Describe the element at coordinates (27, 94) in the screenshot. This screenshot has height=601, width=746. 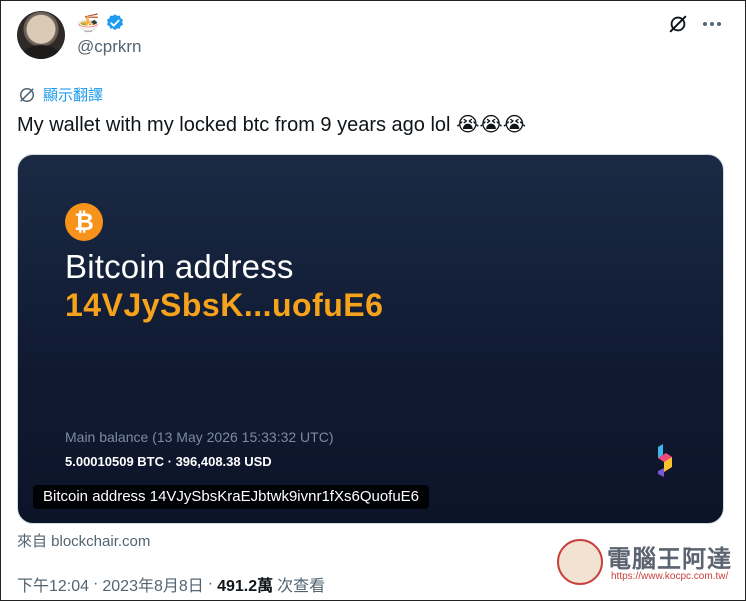
I see `translate-icon` at that location.